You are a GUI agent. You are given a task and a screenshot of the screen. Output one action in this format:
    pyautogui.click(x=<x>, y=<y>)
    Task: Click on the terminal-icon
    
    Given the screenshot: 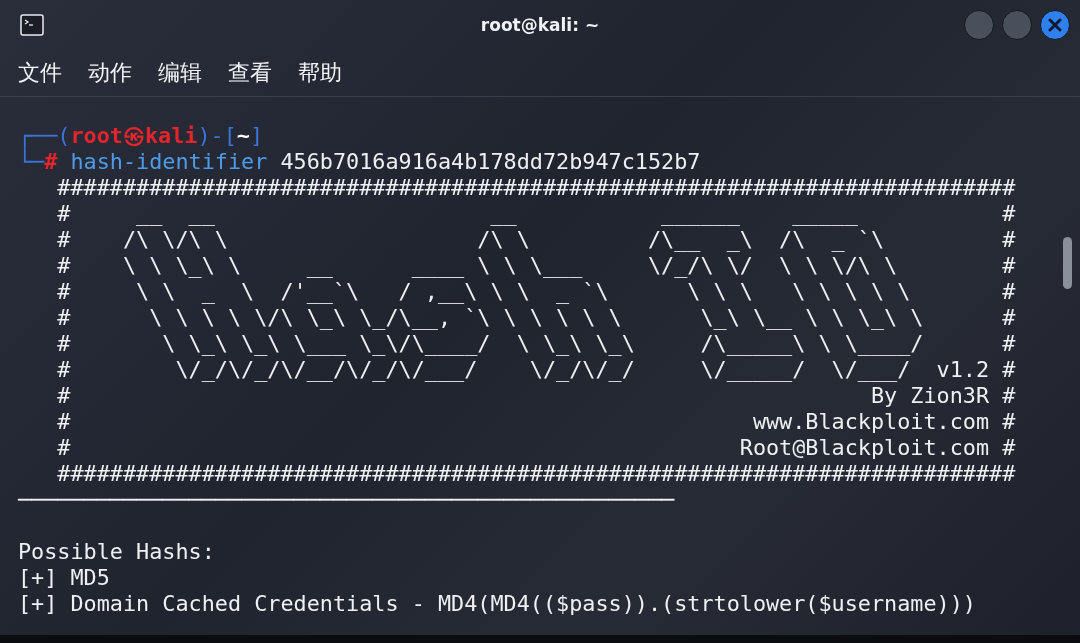 What is the action you would take?
    pyautogui.click(x=32, y=25)
    